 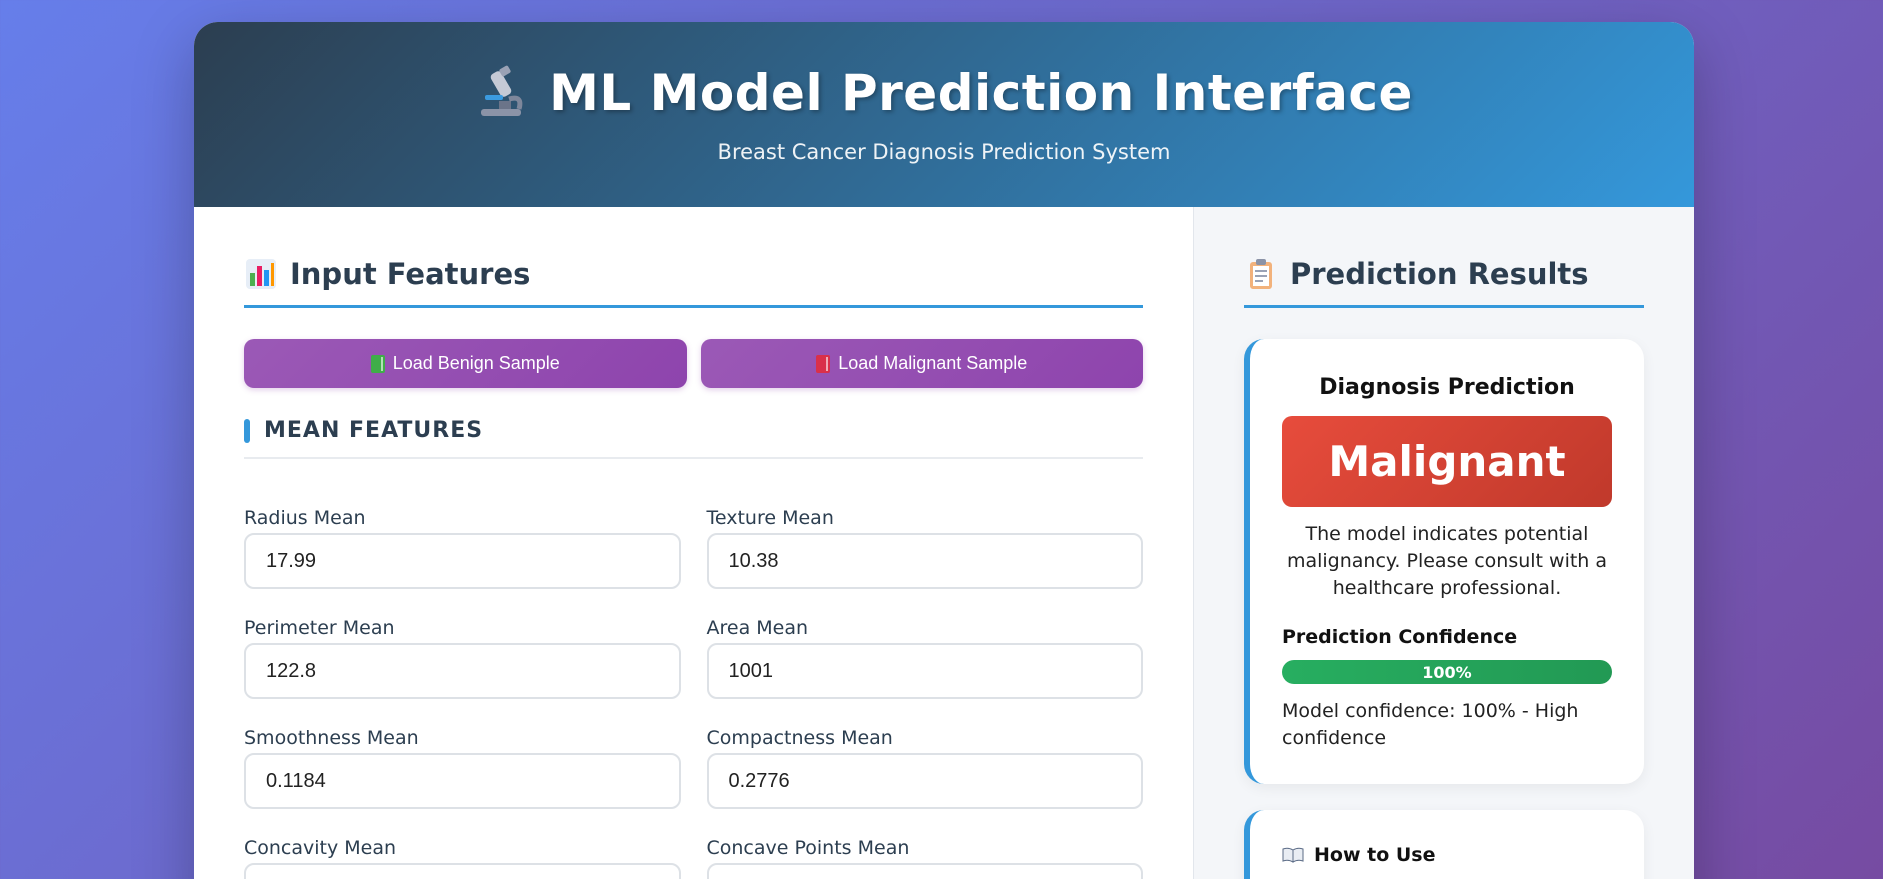 I want to click on confidence-bar: 100%, so click(x=1447, y=672).